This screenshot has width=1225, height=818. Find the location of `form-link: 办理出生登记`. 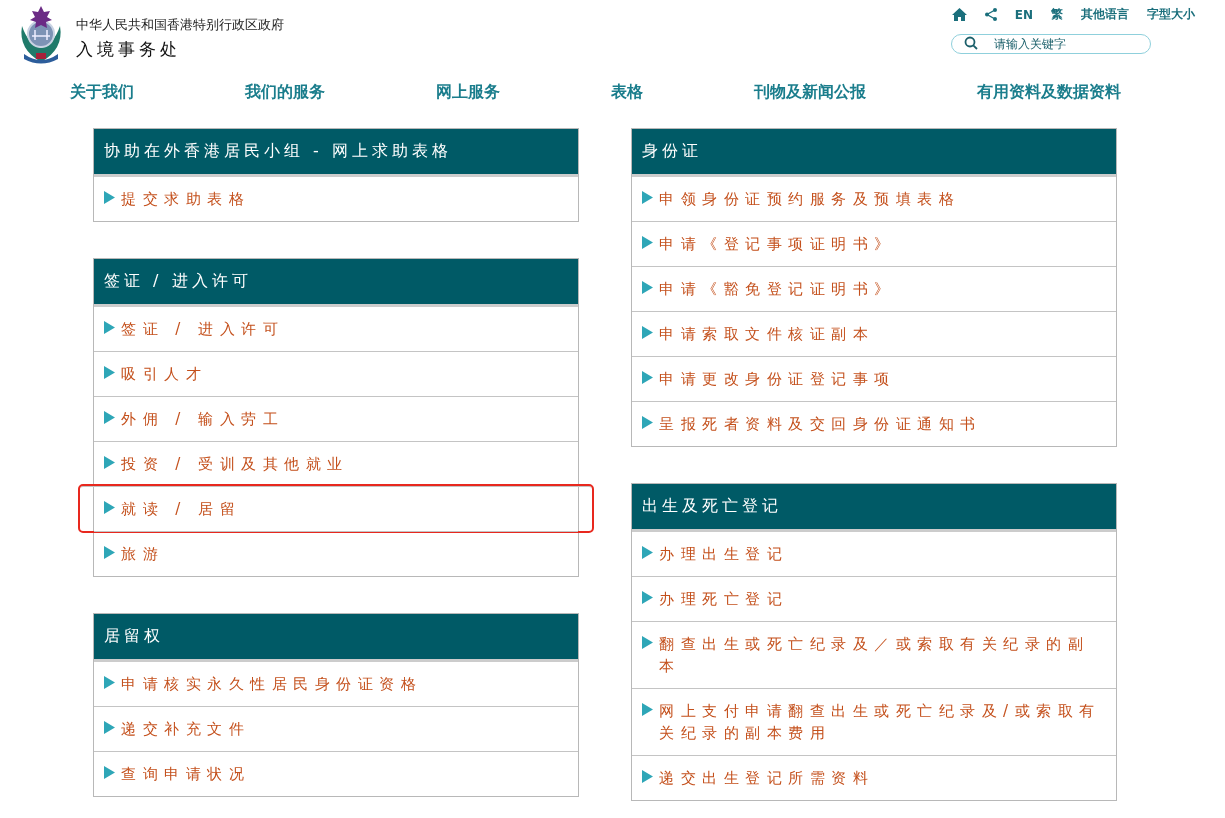

form-link: 办理出生登记 is located at coordinates (723, 554).